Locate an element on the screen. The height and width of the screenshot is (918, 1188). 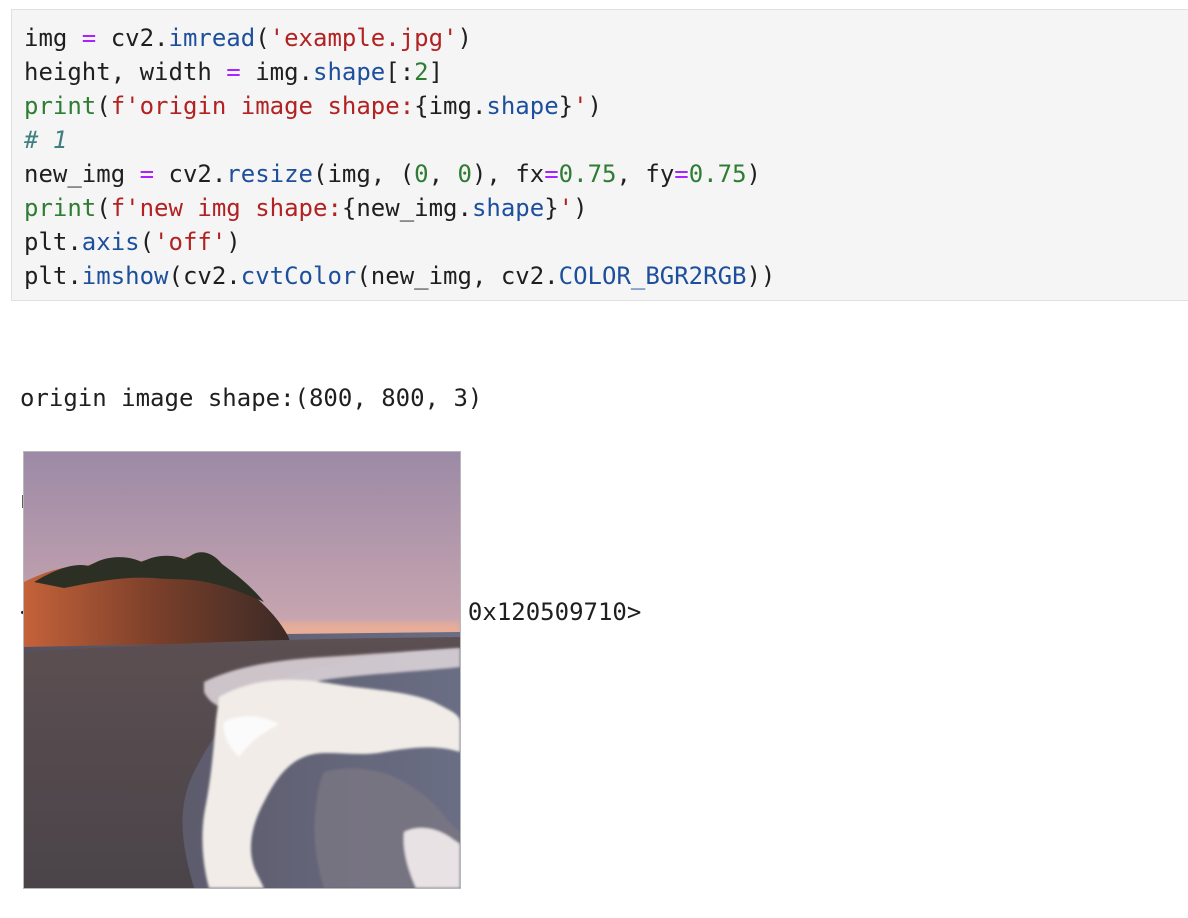
code-token: ] is located at coordinates (436, 72).